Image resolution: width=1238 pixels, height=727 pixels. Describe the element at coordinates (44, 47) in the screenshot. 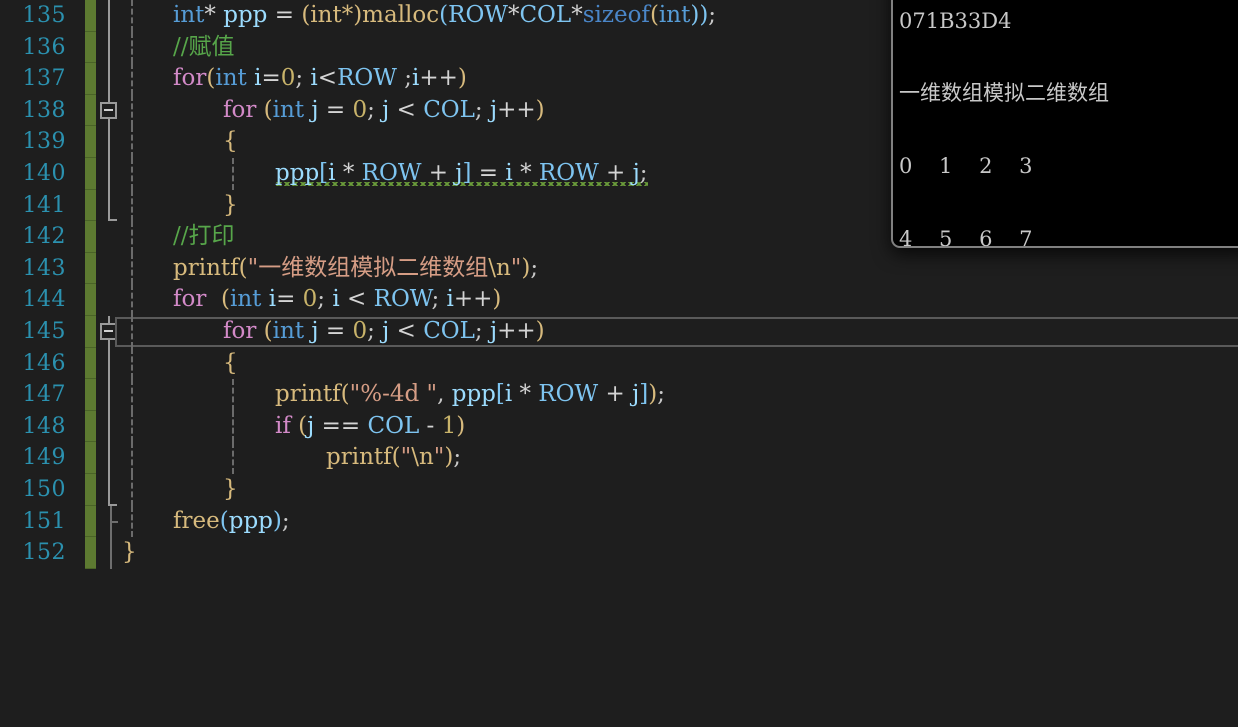

I see `line-number: 136` at that location.